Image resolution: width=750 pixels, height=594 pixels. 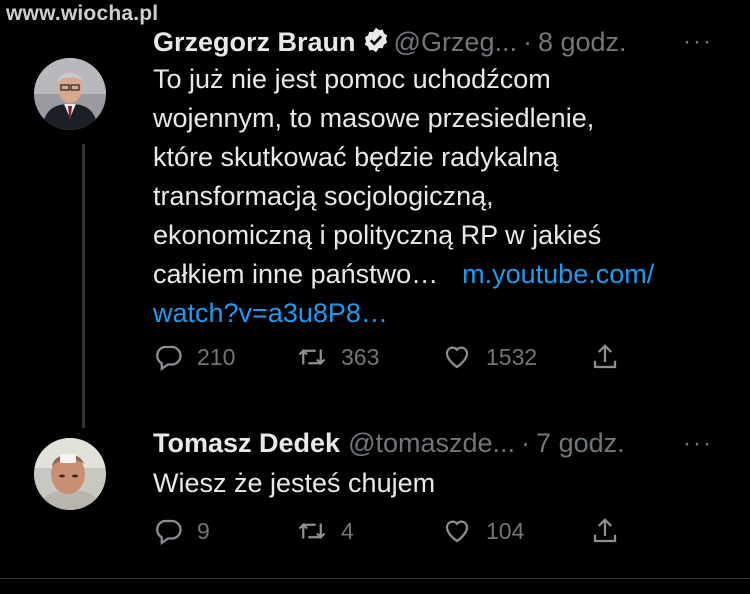 What do you see at coordinates (375, 578) in the screenshot?
I see `tweet-divider` at bounding box center [375, 578].